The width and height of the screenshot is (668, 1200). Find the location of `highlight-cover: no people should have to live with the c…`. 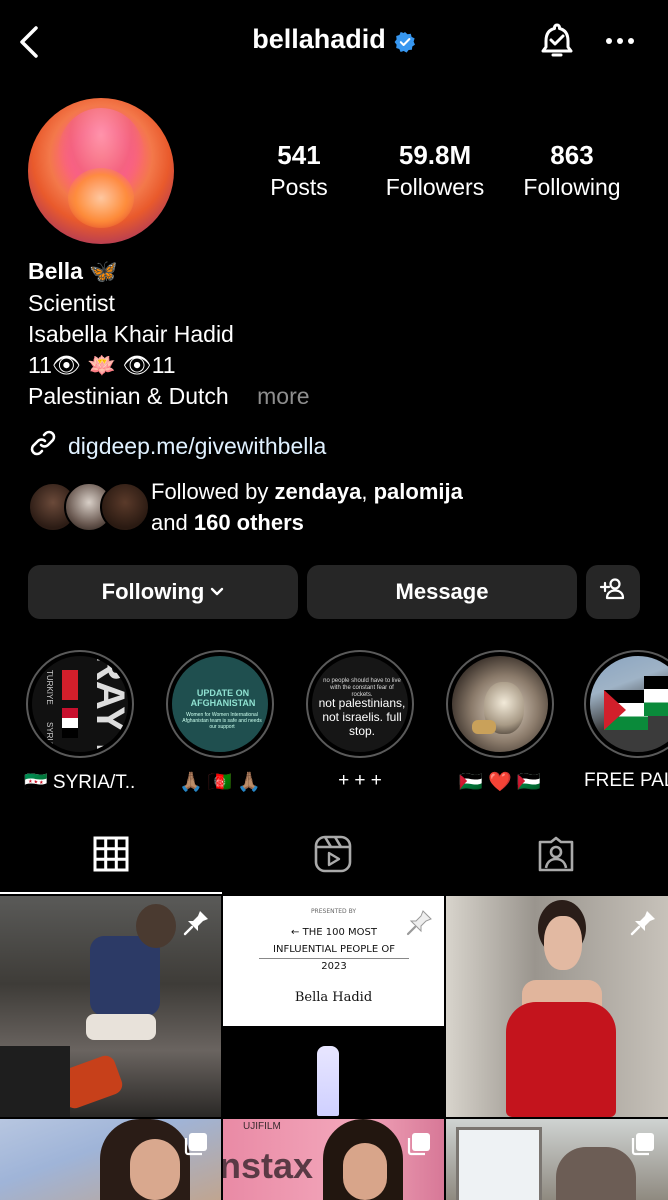

highlight-cover: no people should have to live with the c… is located at coordinates (360, 704).